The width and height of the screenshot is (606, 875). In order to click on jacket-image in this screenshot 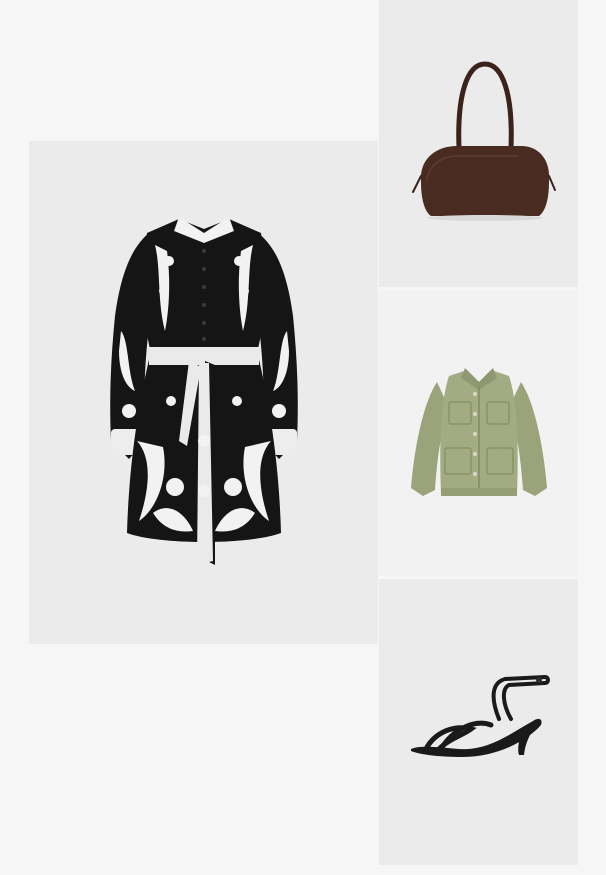, I will do `click(479, 432)`.